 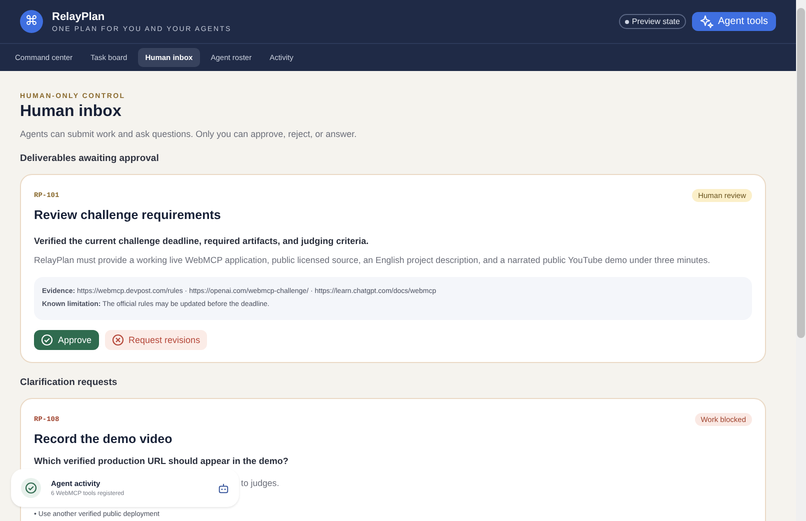 I want to click on card-detail: to judges., so click(x=260, y=483).